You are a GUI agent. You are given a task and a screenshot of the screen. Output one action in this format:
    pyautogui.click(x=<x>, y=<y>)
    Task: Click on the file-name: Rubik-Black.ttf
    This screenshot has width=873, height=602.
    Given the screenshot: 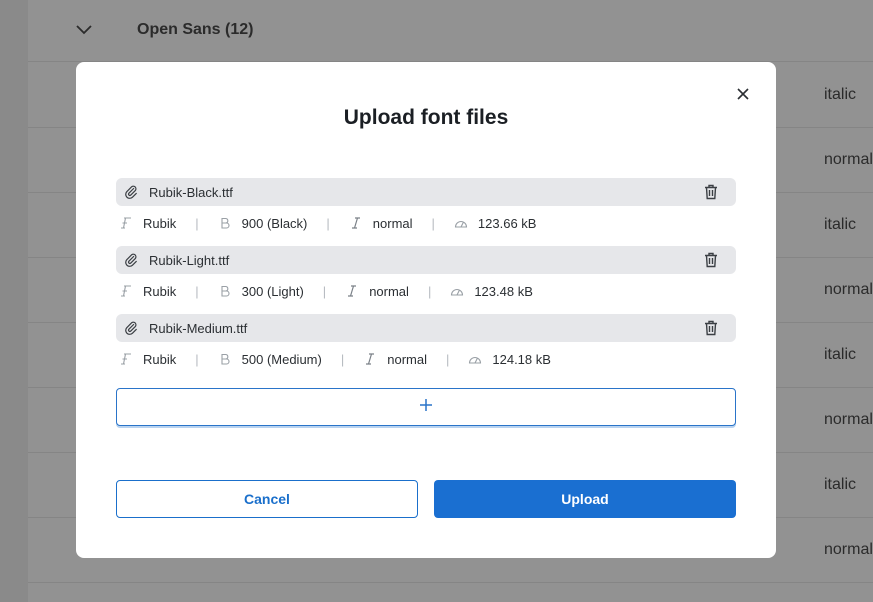 What is the action you would take?
    pyautogui.click(x=191, y=192)
    